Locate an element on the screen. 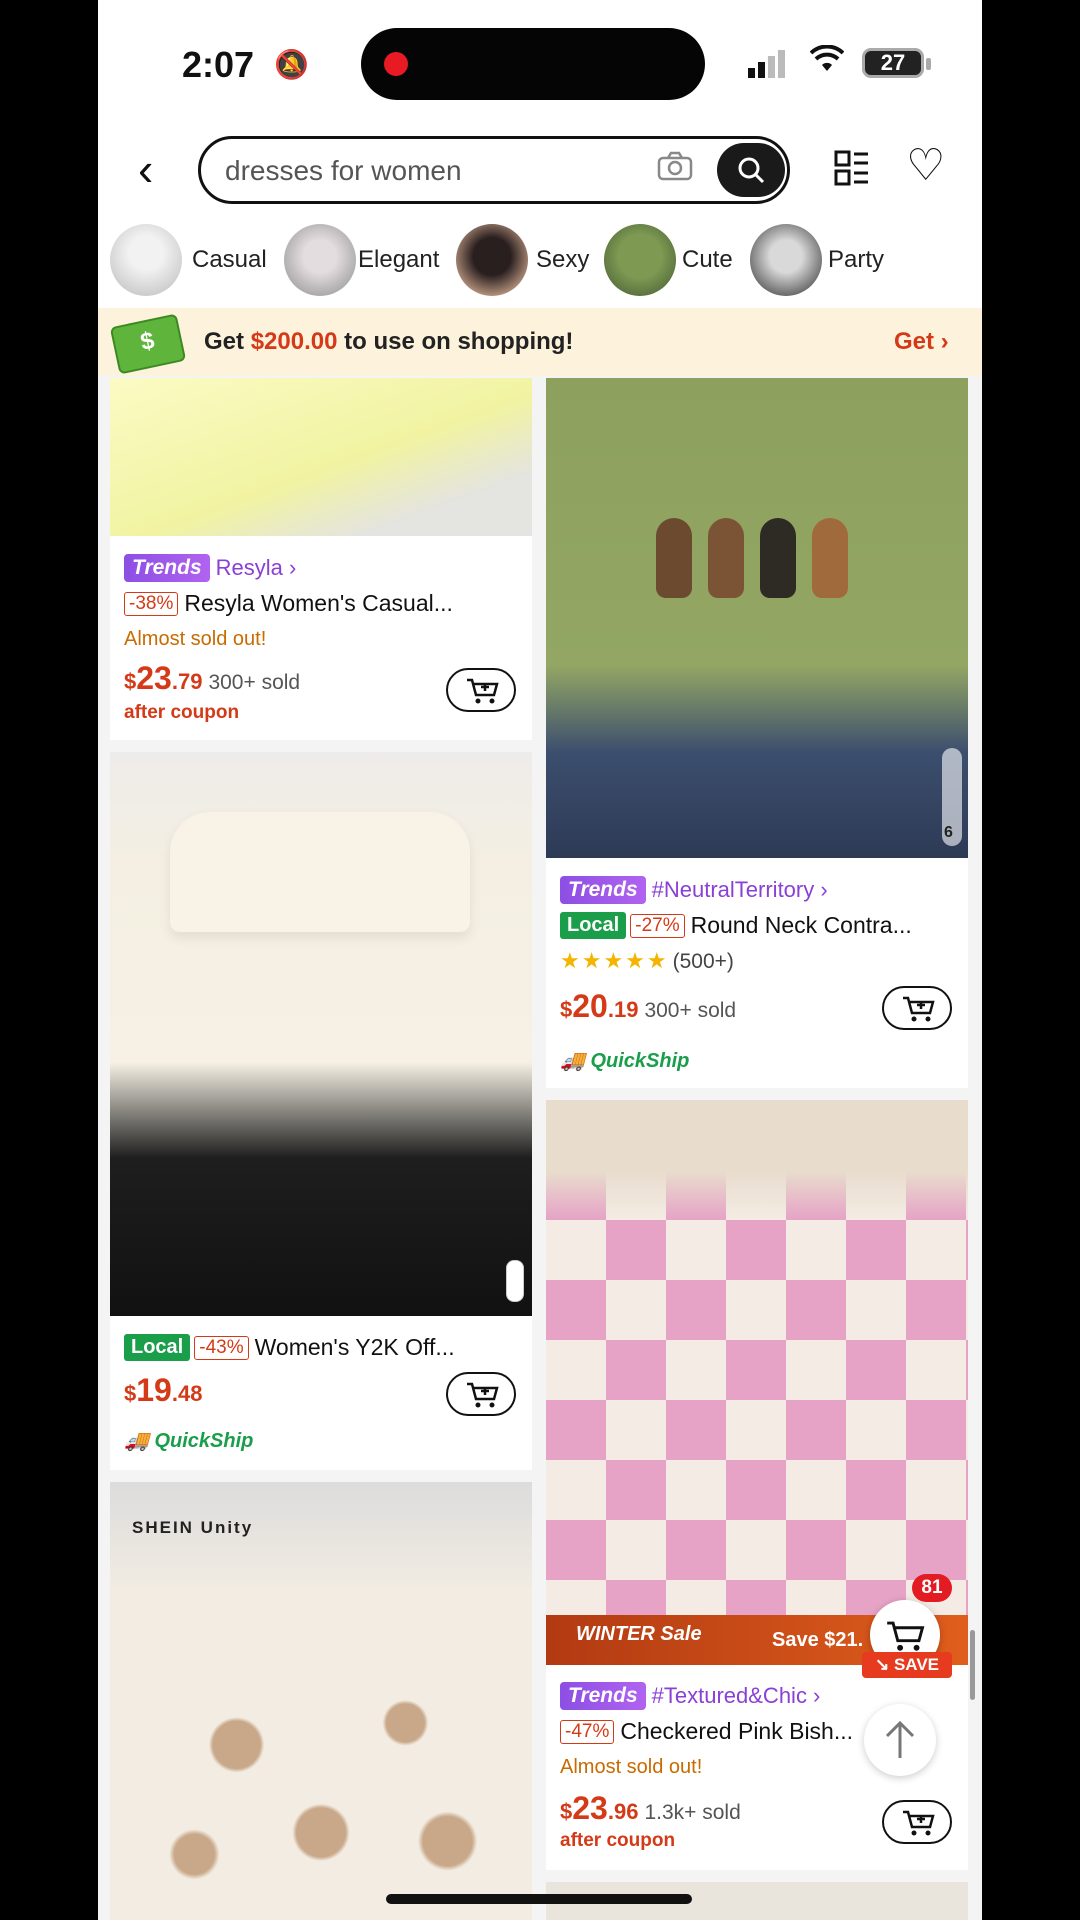 This screenshot has width=1080, height=1920. battery-tip is located at coordinates (928, 64).